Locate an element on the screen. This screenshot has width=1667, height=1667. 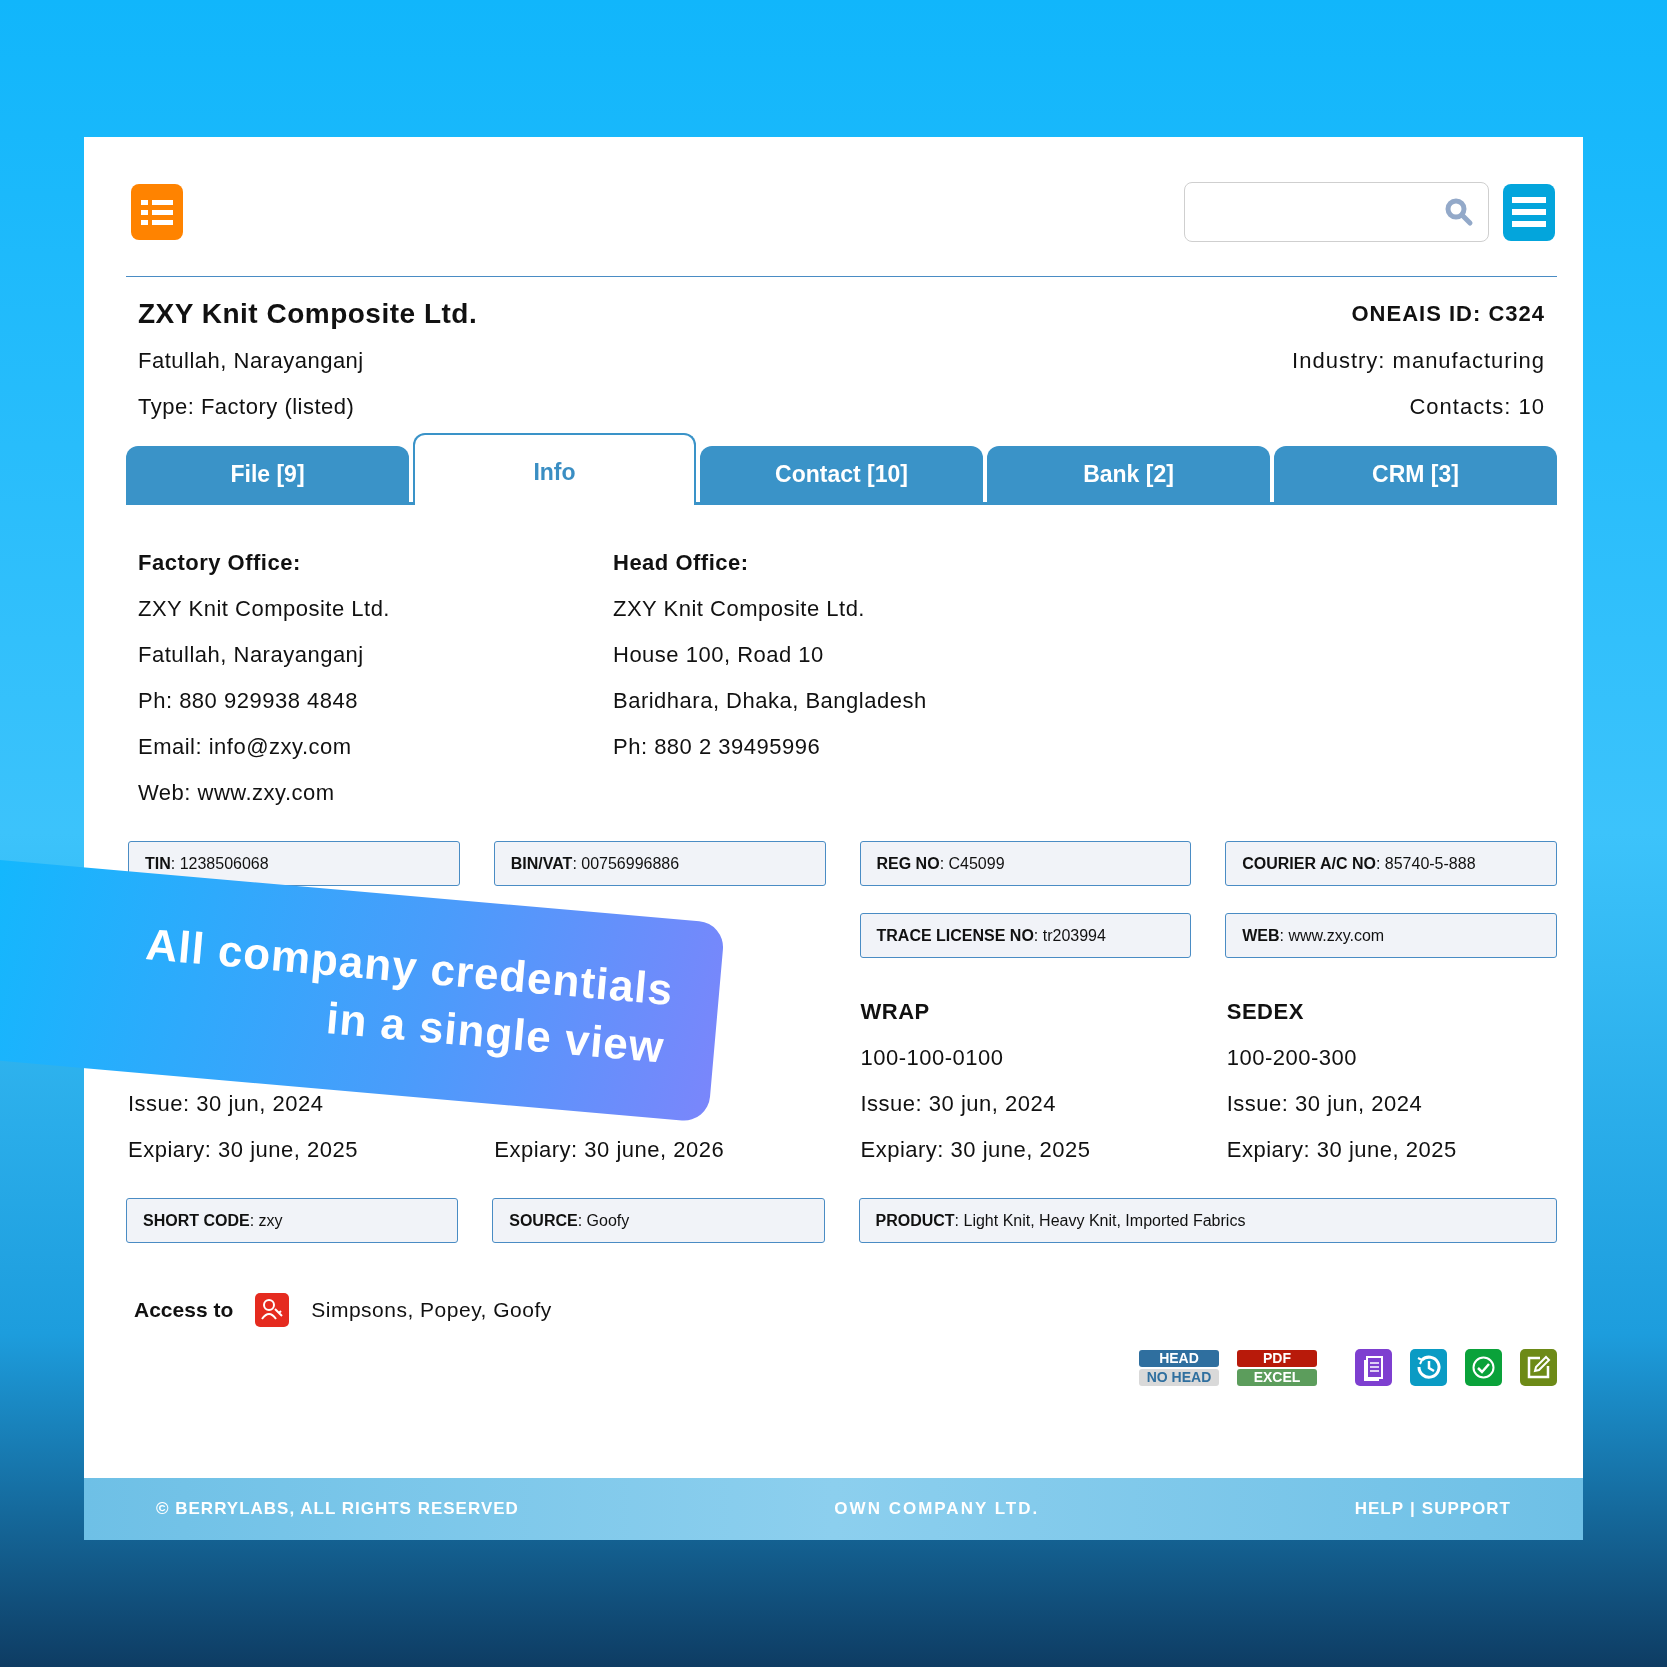
office-title: Head Office: is located at coordinates (681, 563).